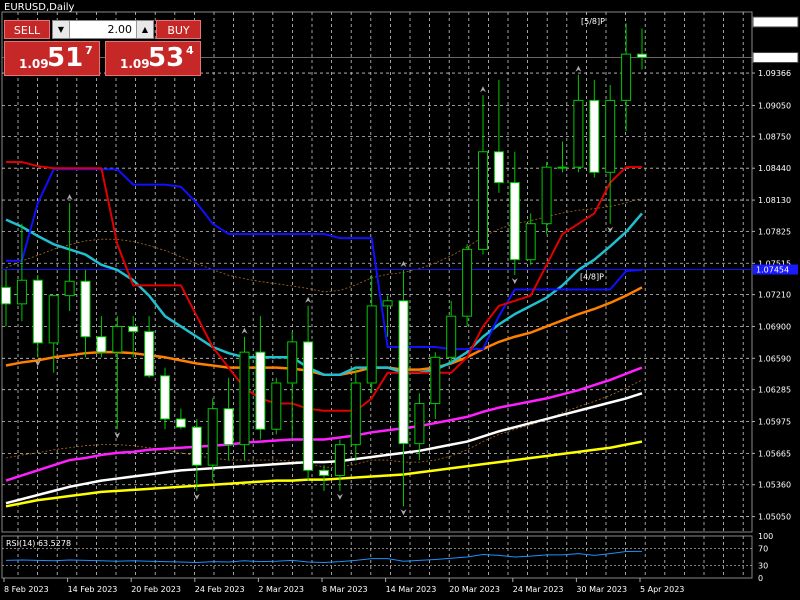  What do you see at coordinates (61, 29) in the screenshot?
I see `lot-decrease-button: ▼` at bounding box center [61, 29].